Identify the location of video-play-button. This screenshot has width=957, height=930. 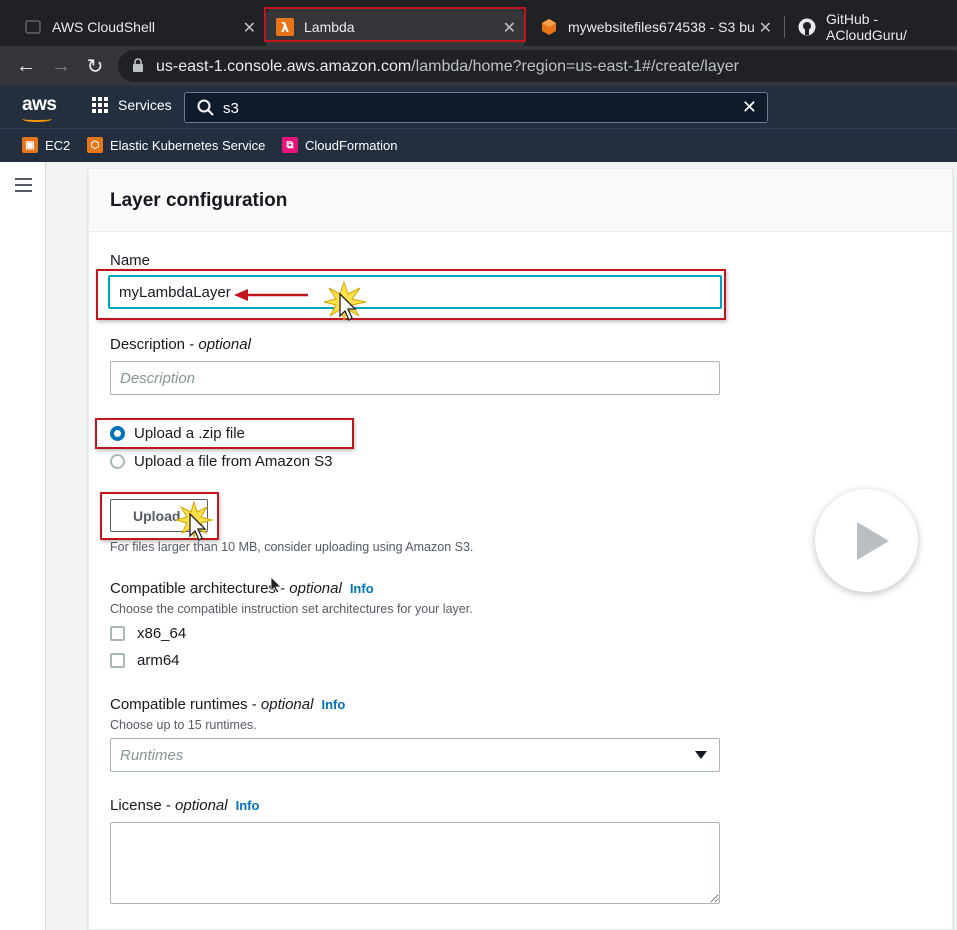
(866, 540).